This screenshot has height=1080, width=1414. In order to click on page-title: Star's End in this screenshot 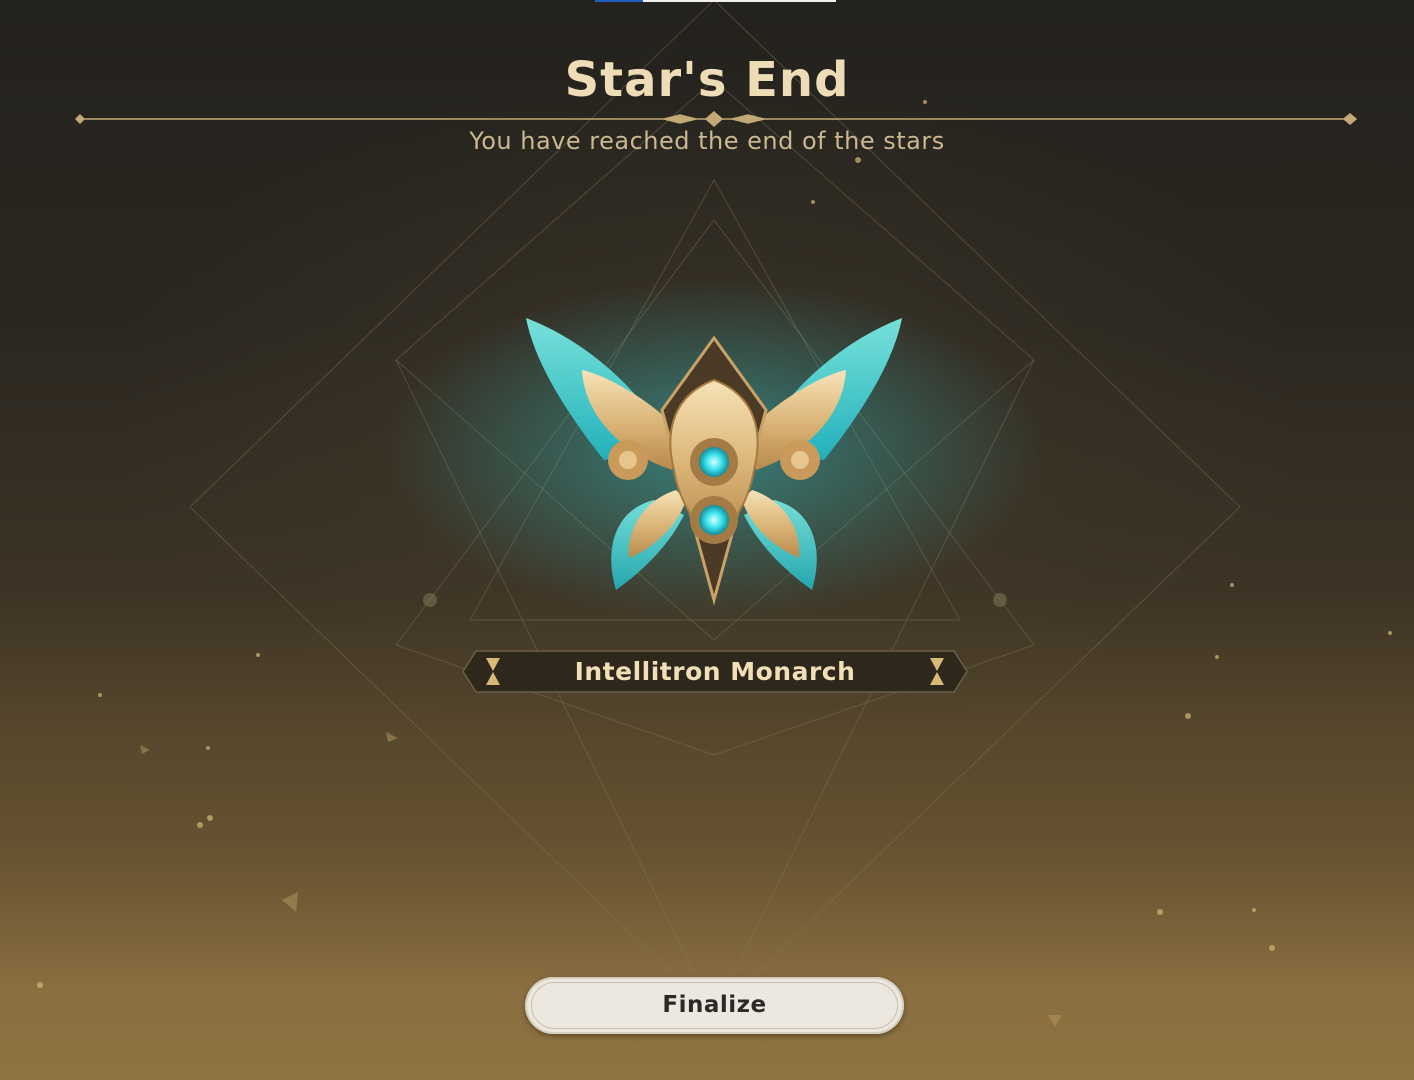, I will do `click(707, 80)`.